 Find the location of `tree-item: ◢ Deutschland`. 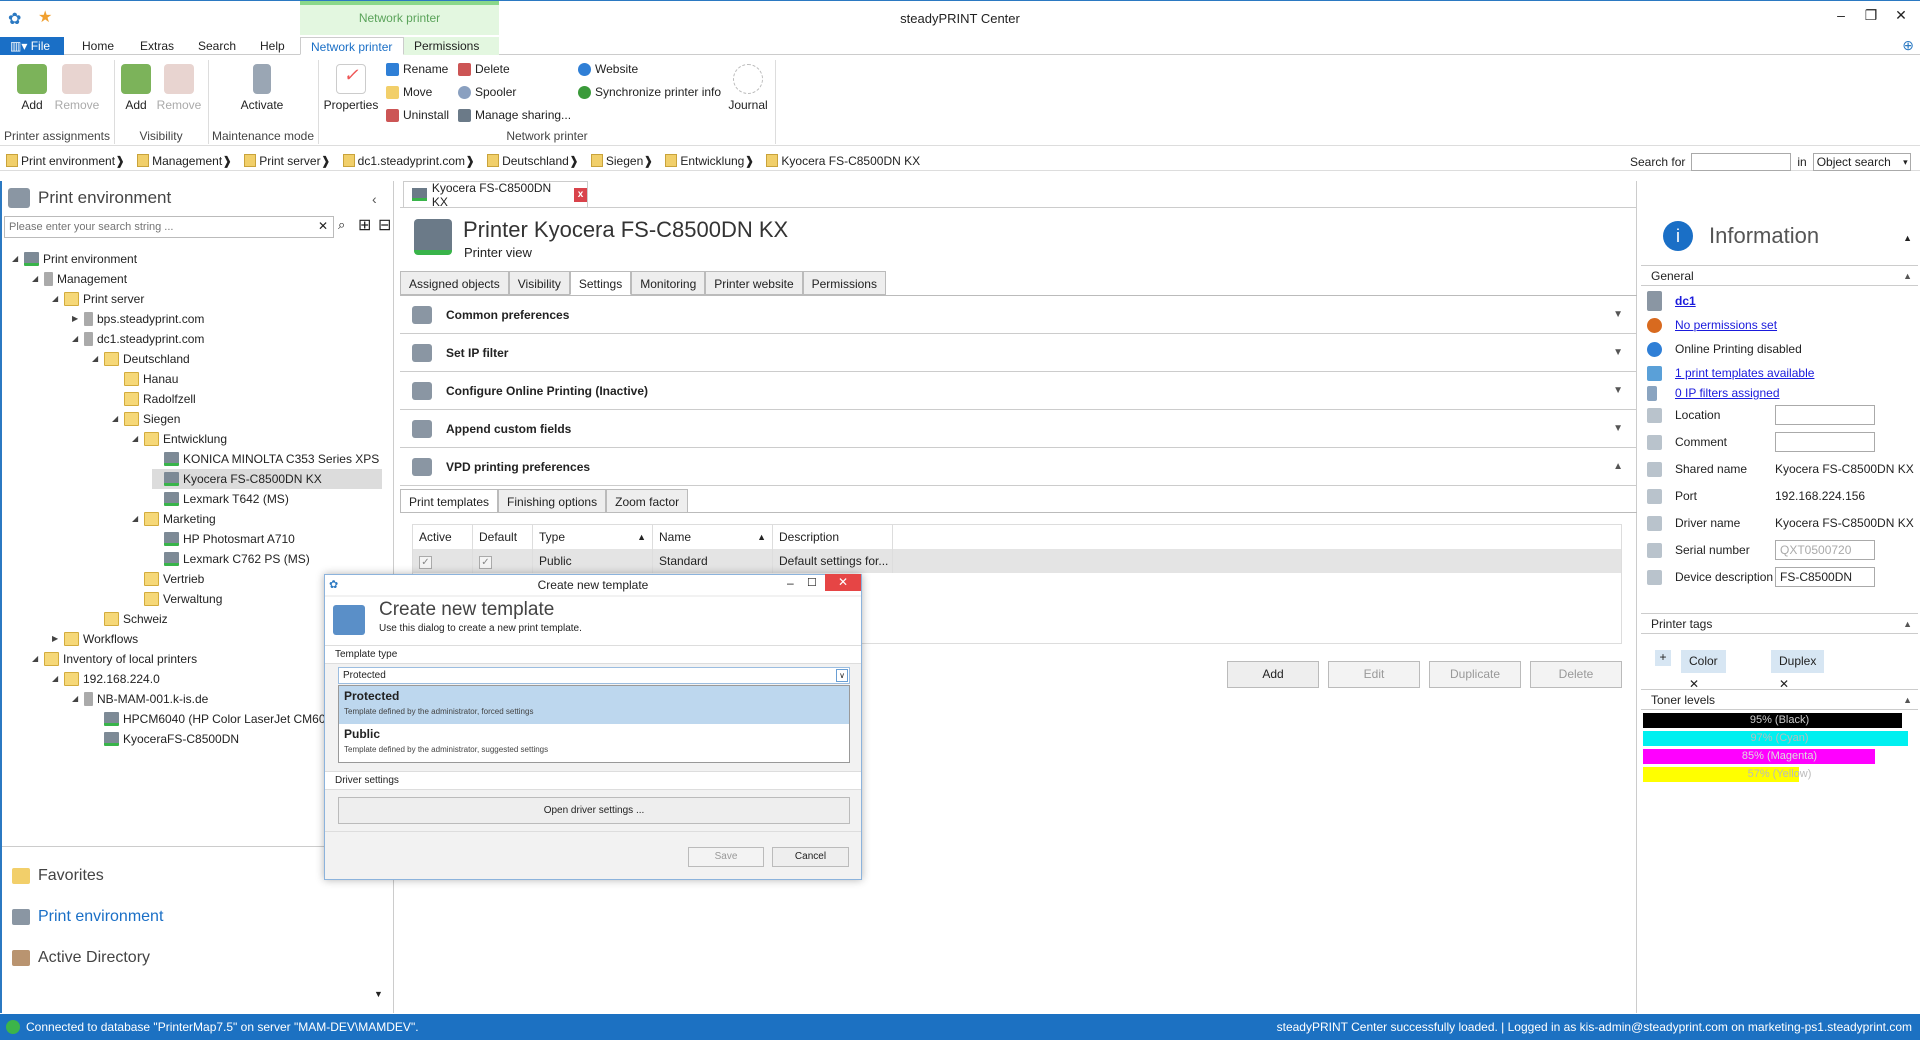

tree-item: ◢ Deutschland is located at coordinates (141, 359).